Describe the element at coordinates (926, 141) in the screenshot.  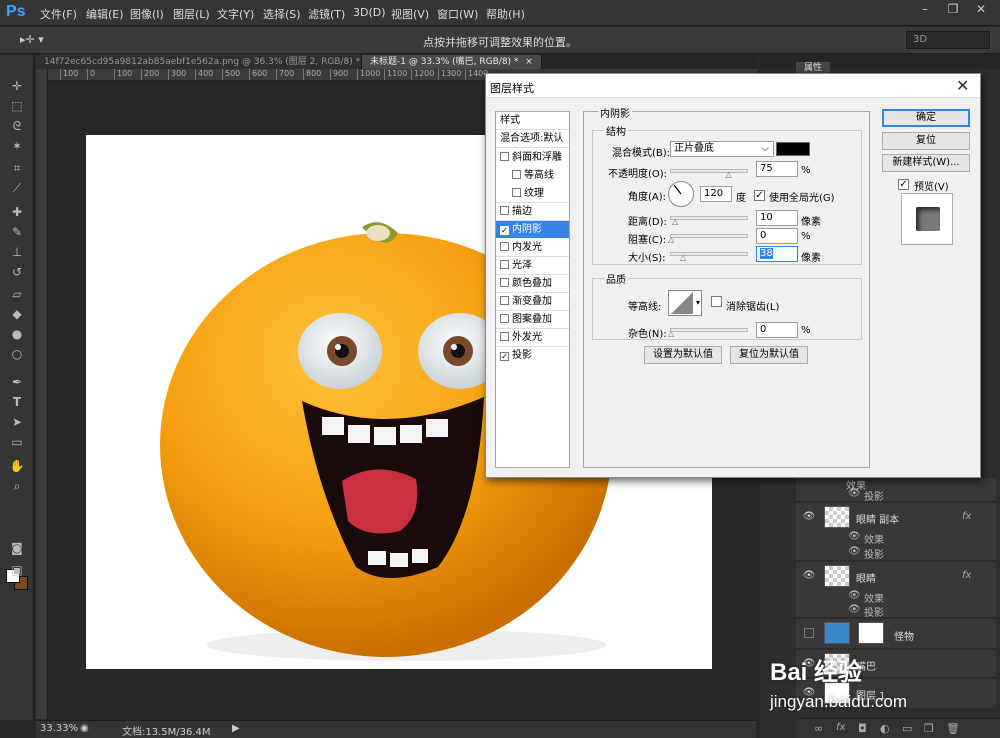
I see `reset-button: 复位` at that location.